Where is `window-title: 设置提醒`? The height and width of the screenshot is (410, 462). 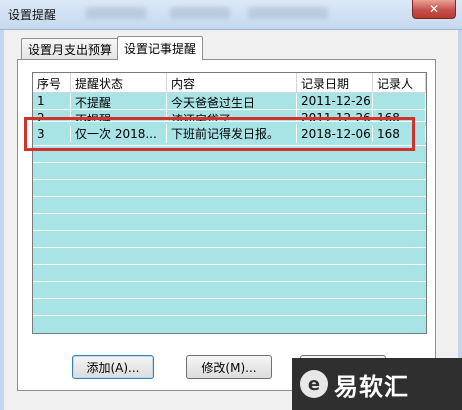
window-title: 设置提醒 is located at coordinates (32, 15).